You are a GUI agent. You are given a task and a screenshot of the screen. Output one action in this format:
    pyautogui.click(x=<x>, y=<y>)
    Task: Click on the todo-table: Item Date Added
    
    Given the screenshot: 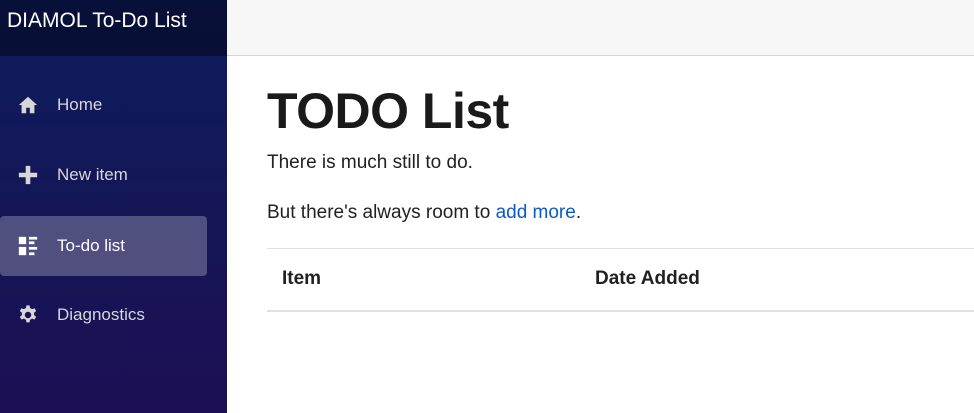 What is the action you would take?
    pyautogui.click(x=620, y=280)
    